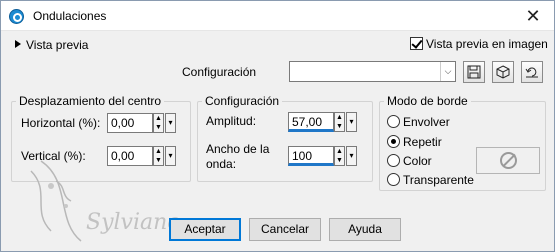 This screenshot has height=252, width=555. What do you see at coordinates (53, 156) in the screenshot?
I see `vertical-label: Vertical (%):` at bounding box center [53, 156].